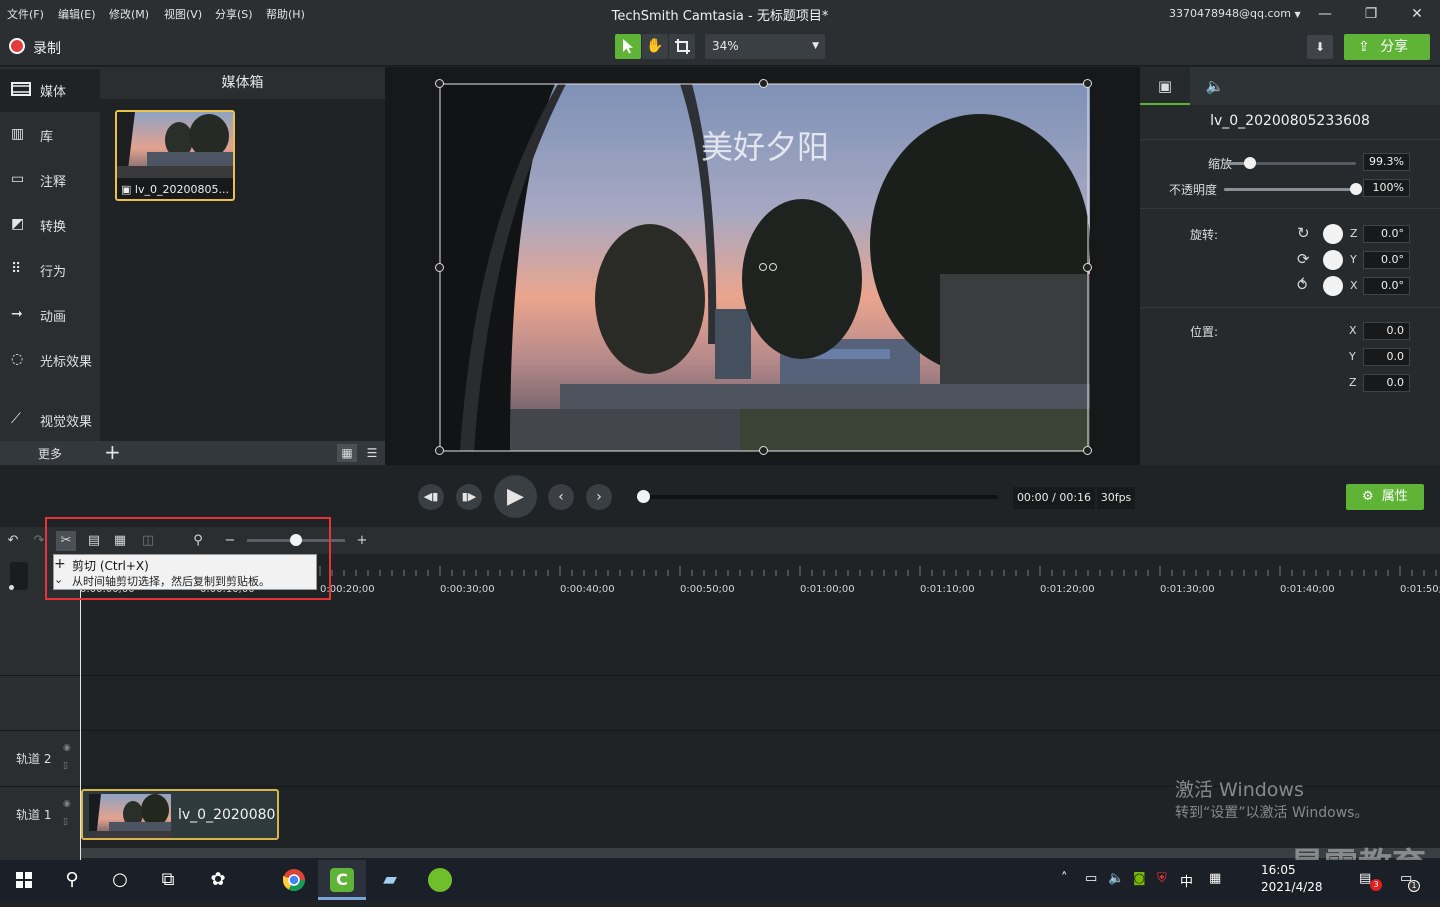 The image size is (1440, 907). I want to click on film-icon: ▣, so click(126, 189).